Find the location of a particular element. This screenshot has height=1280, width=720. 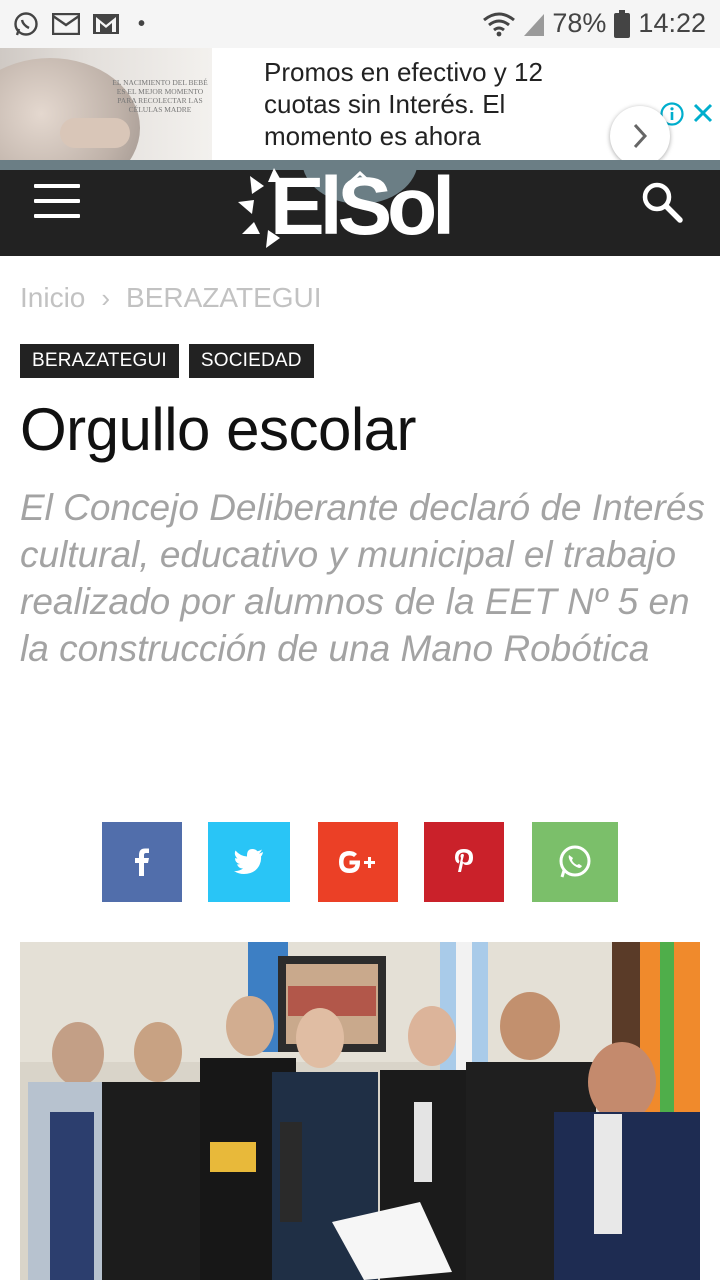

pinterest-icon is located at coordinates (464, 860).